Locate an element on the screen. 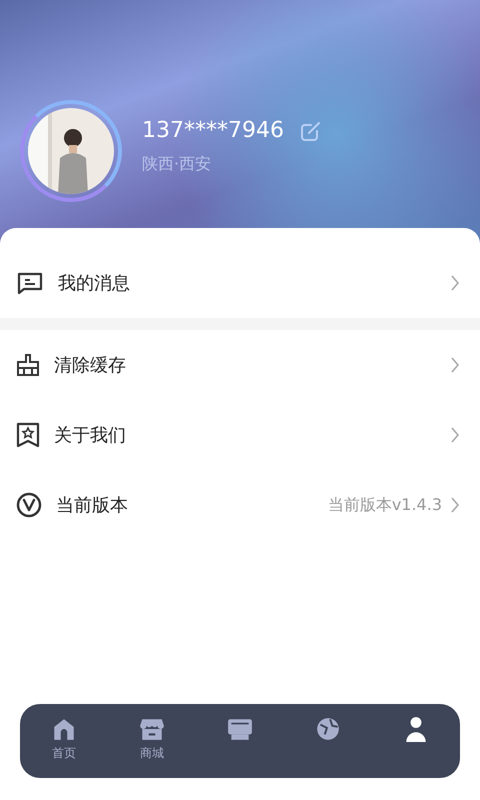 This screenshot has height=800, width=480. star-badge-icon is located at coordinates (28, 435).